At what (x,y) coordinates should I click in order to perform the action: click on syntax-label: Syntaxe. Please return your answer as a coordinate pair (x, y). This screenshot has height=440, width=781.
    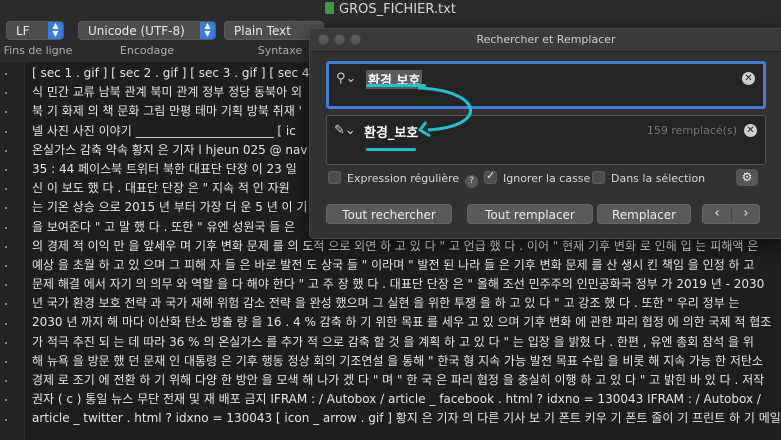
    Looking at the image, I should click on (280, 50).